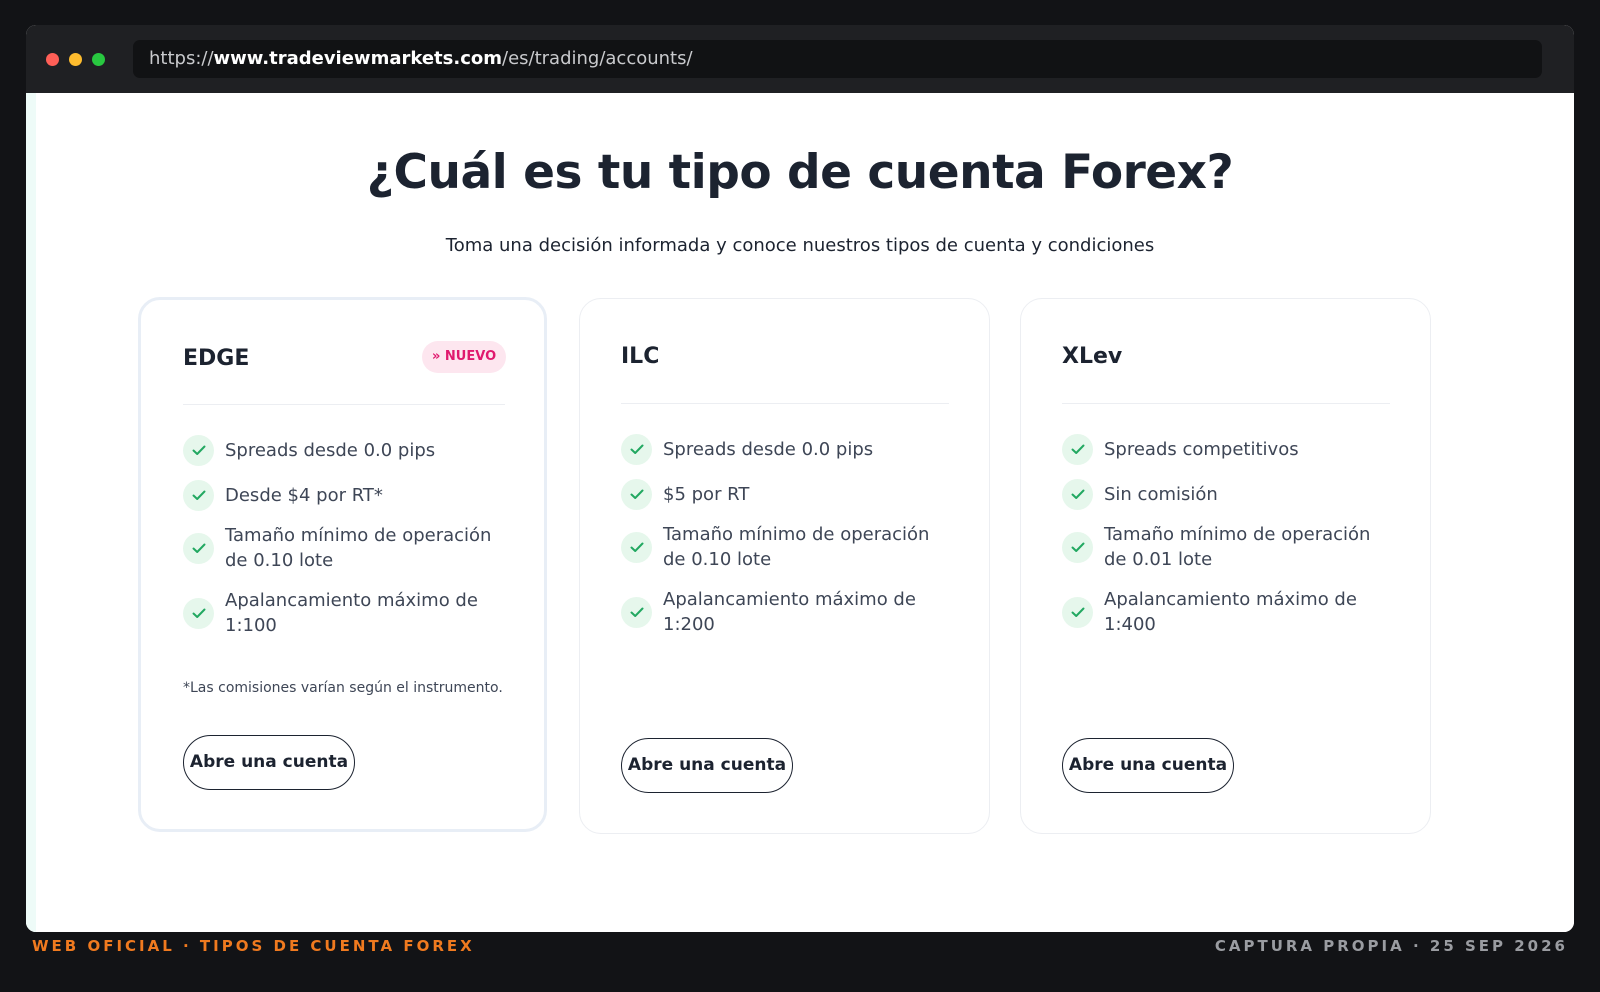  I want to click on feature-text: Tamaño mínimo de operación de 0.01 lote, so click(1237, 547).